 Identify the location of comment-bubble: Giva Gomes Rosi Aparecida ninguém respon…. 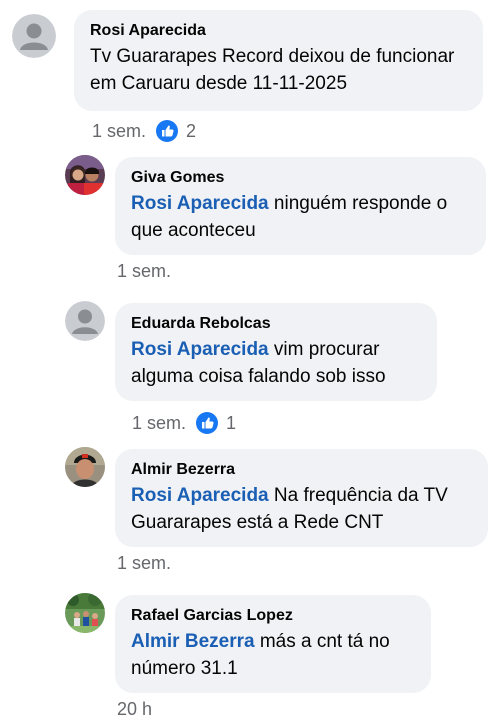
(300, 206).